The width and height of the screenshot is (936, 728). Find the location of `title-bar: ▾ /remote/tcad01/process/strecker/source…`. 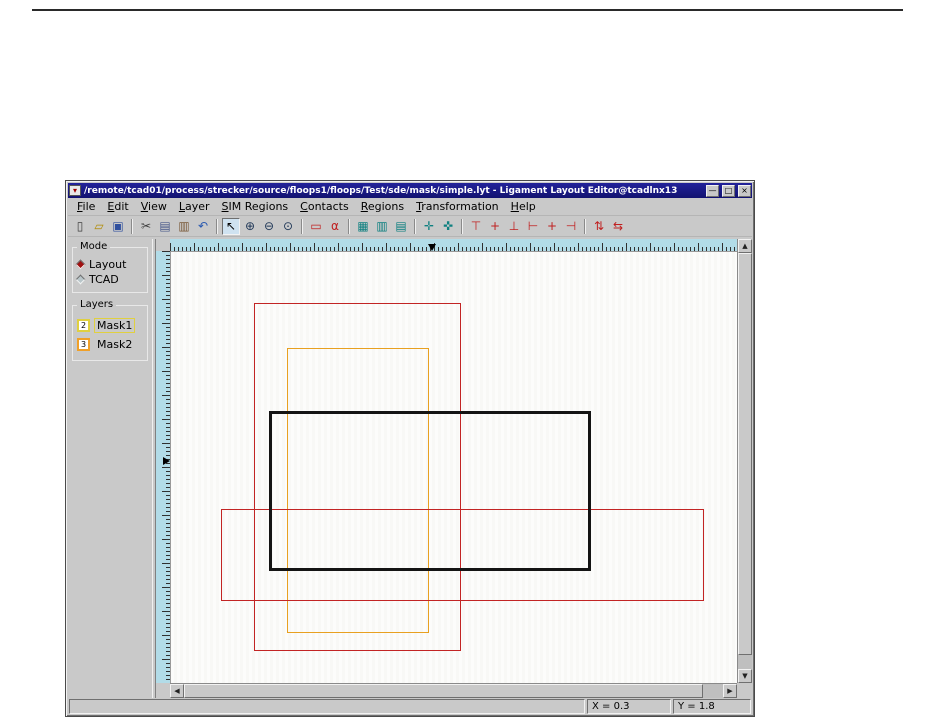

title-bar: ▾ /remote/tcad01/process/strecker/source… is located at coordinates (410, 190).